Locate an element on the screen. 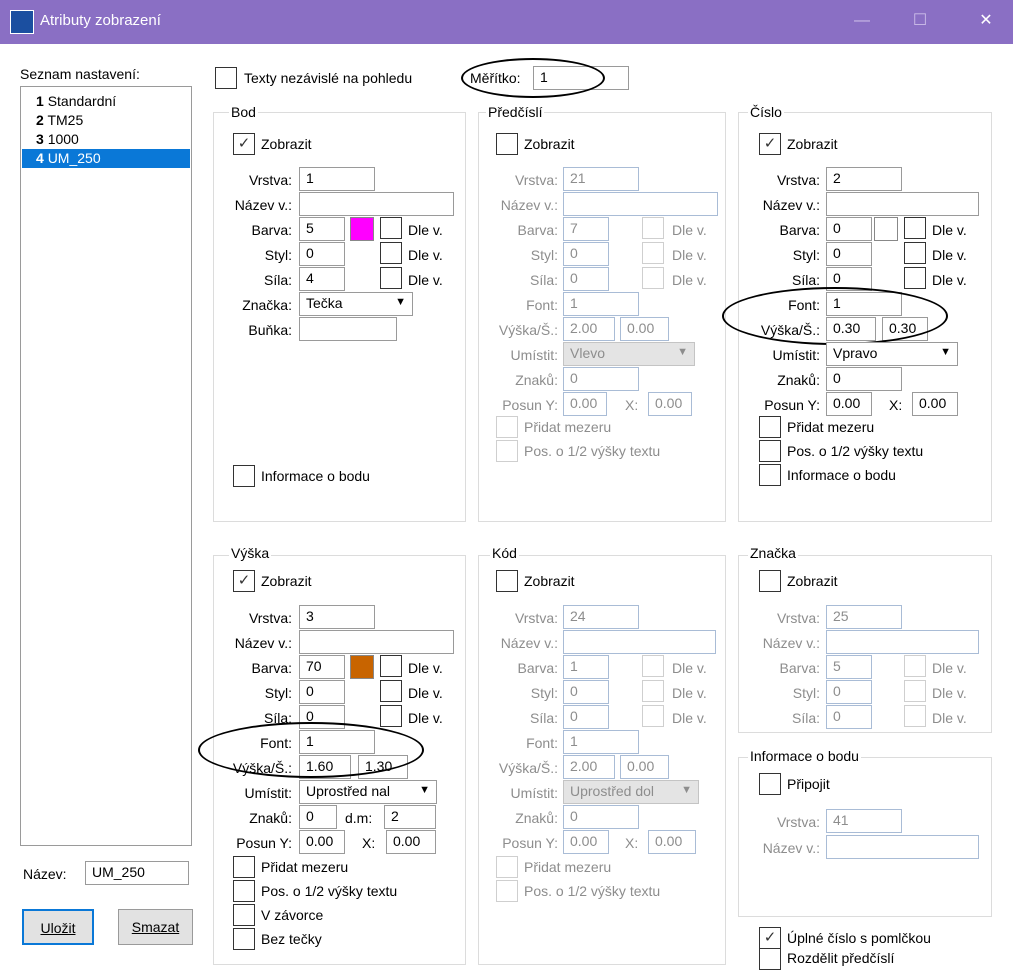 The width and height of the screenshot is (1013, 978). vyska-bez-checkbox is located at coordinates (244, 939).